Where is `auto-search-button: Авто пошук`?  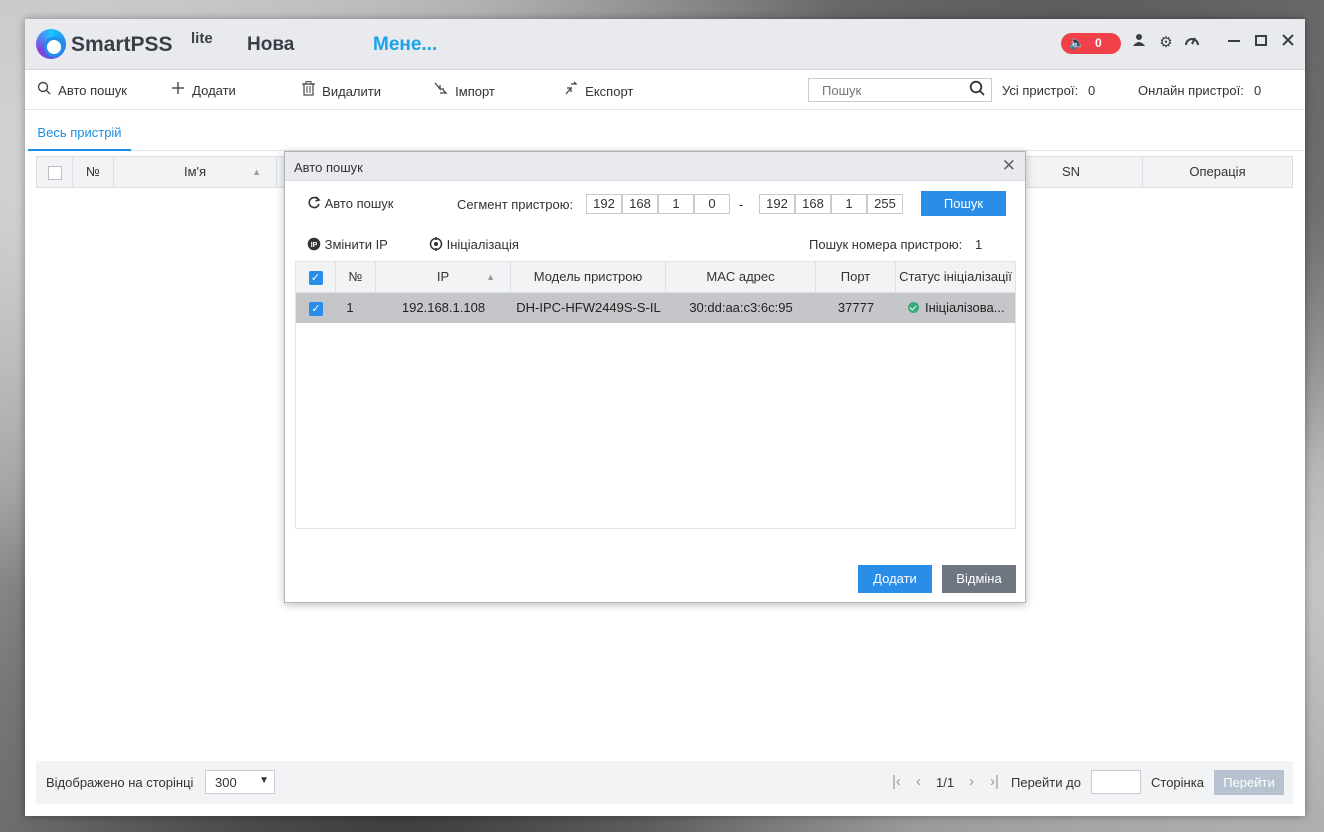 auto-search-button: Авто пошук is located at coordinates (82, 90).